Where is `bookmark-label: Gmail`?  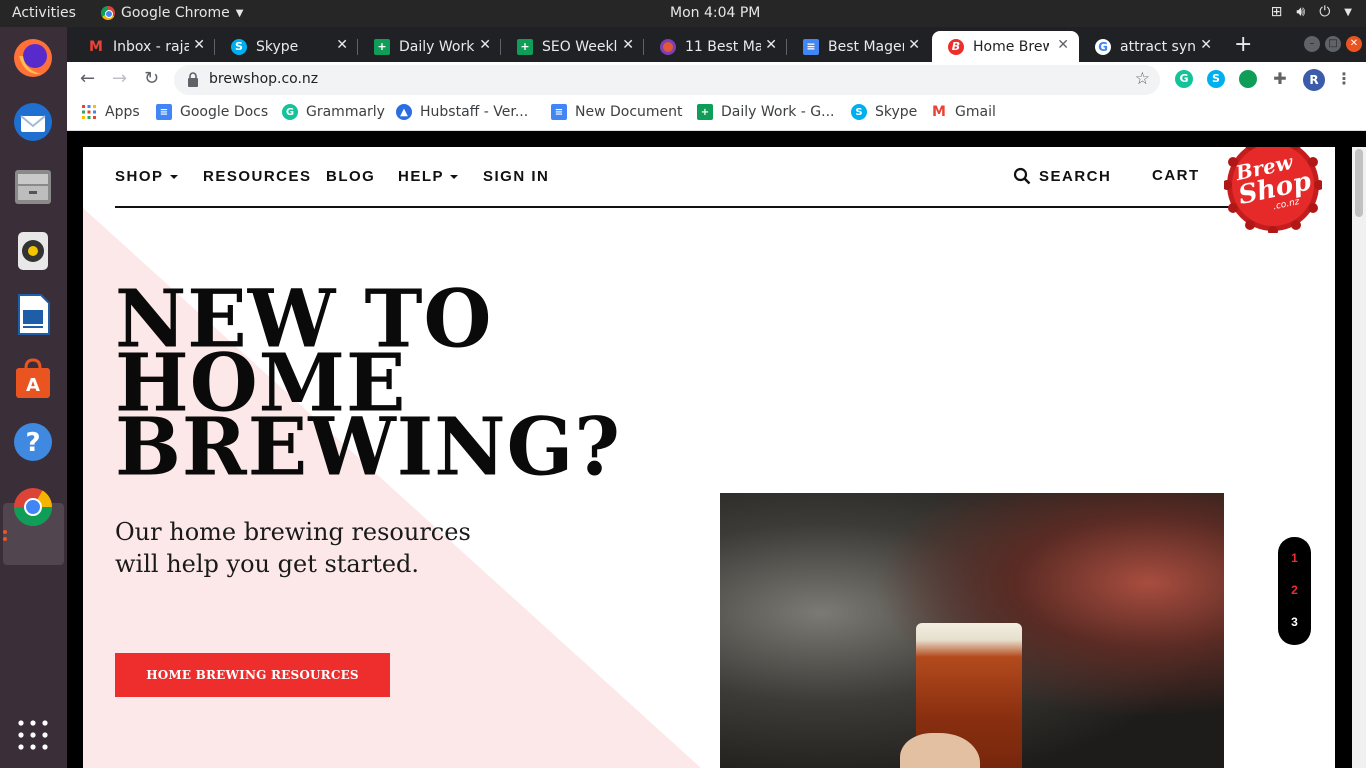 bookmark-label: Gmail is located at coordinates (975, 112).